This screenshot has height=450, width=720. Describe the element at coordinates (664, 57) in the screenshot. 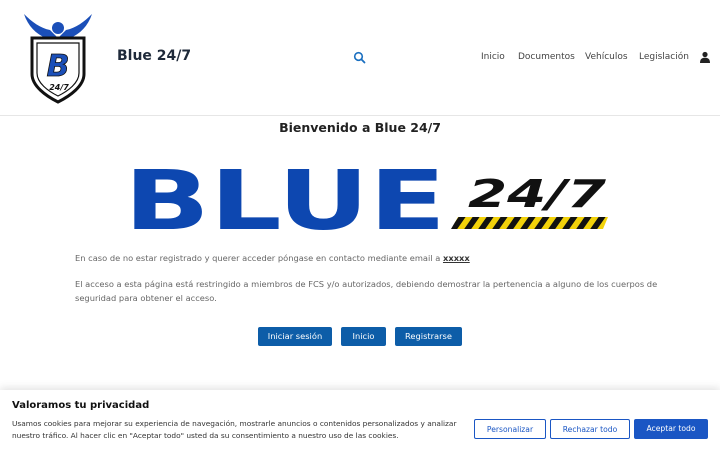

I see `nav-legislacion: Legislación` at that location.